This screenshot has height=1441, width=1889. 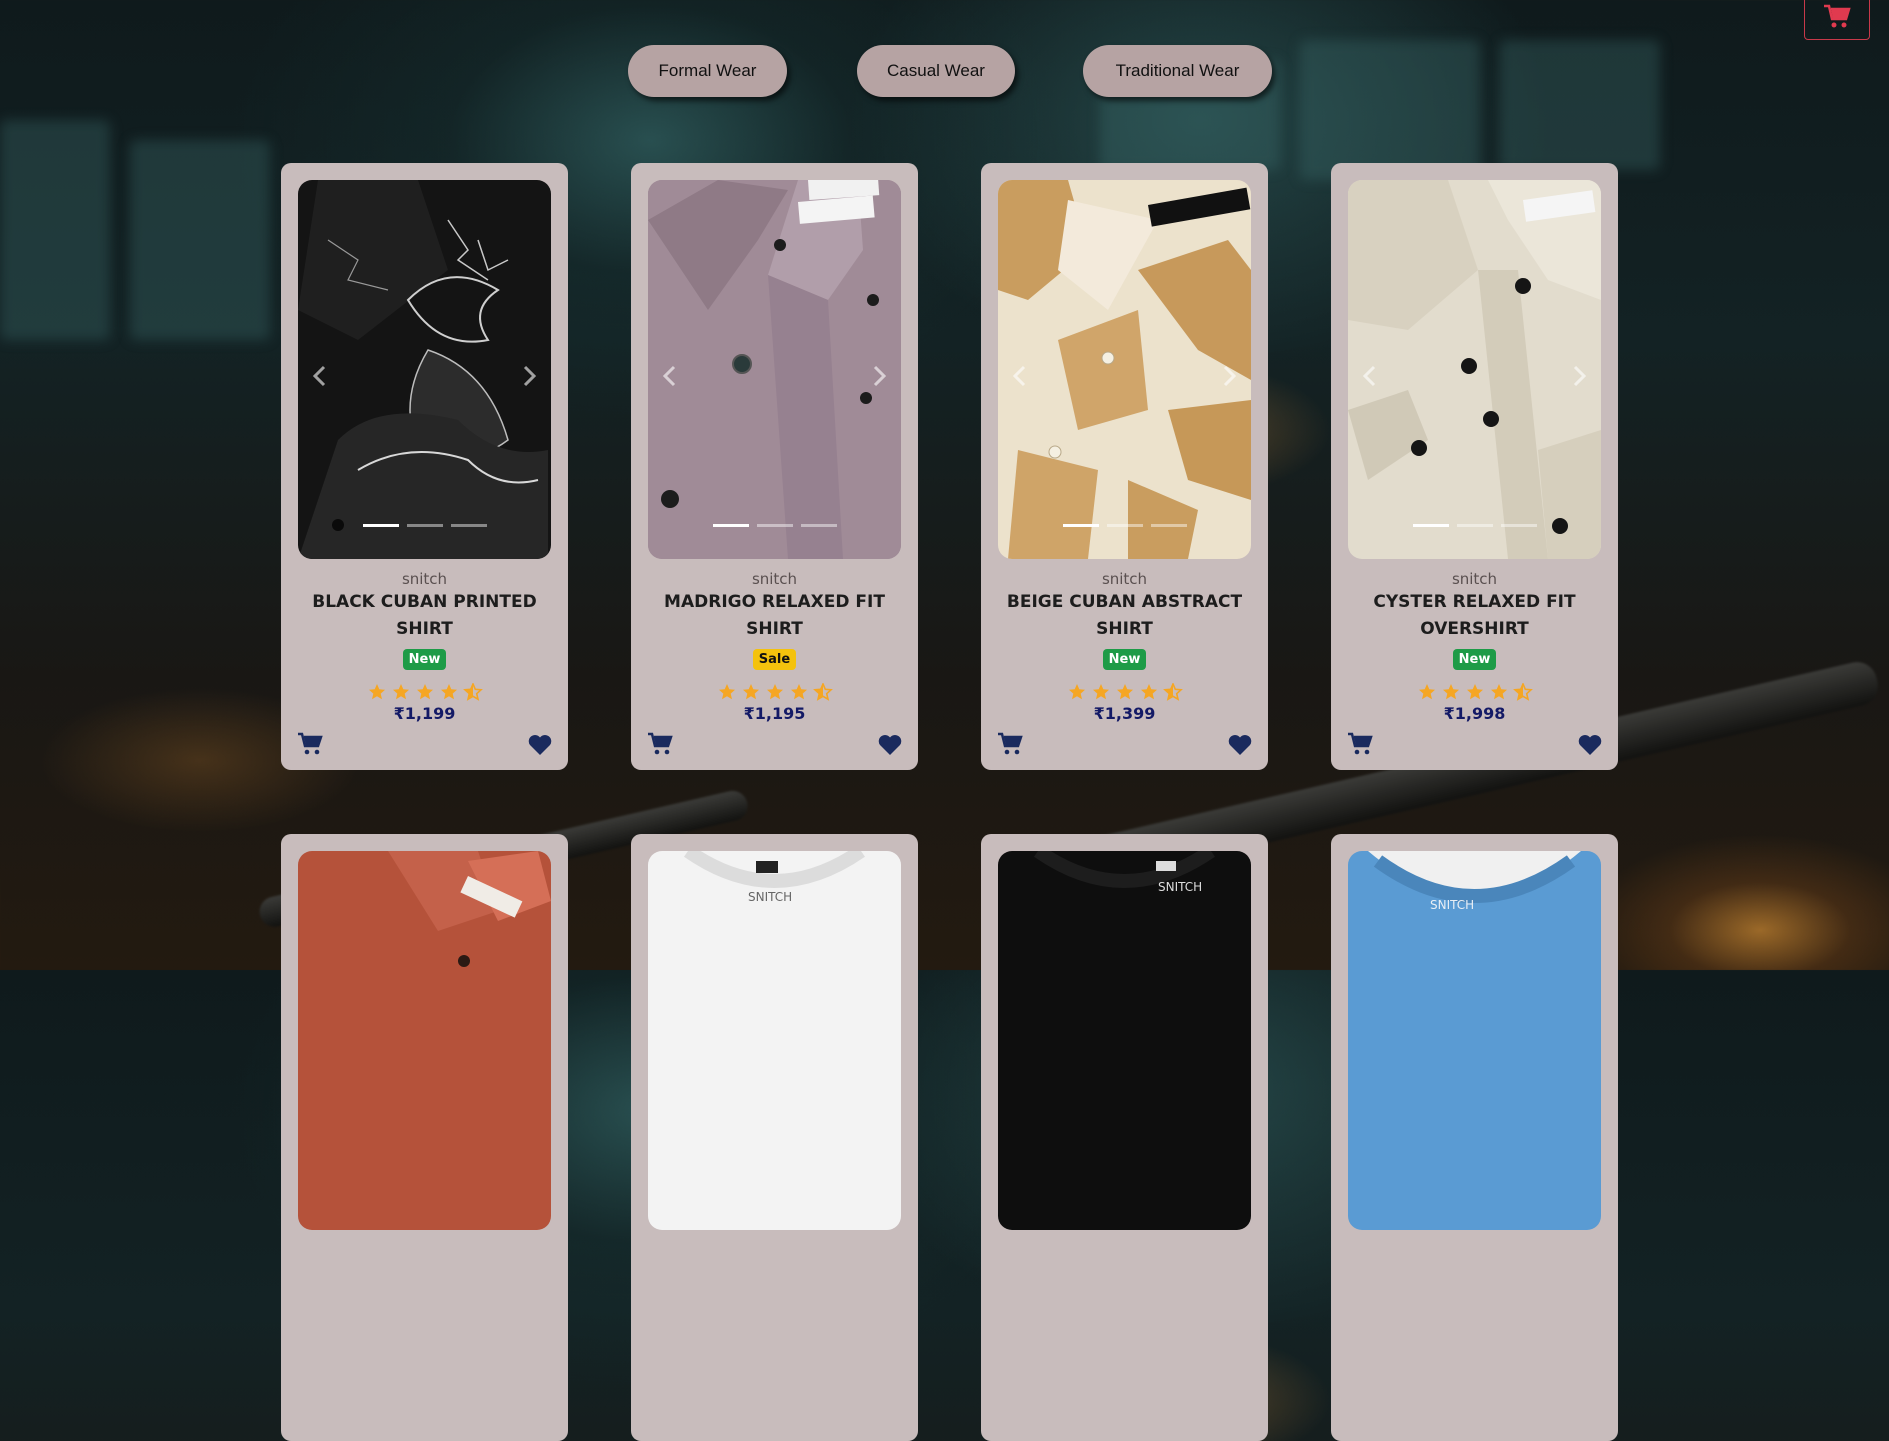 I want to click on black-printed-shirt-image, so click(x=424, y=369).